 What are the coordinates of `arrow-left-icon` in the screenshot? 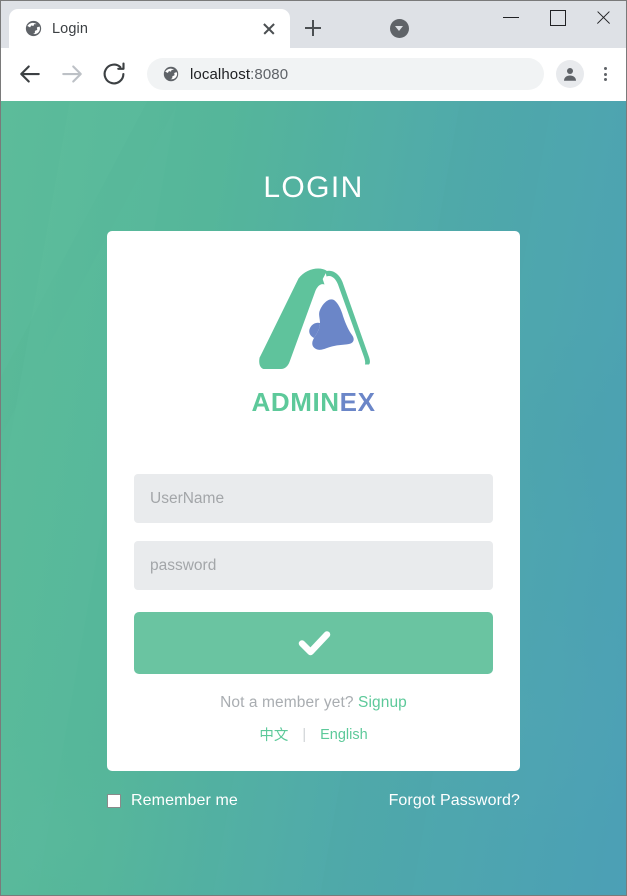 It's located at (30, 74).